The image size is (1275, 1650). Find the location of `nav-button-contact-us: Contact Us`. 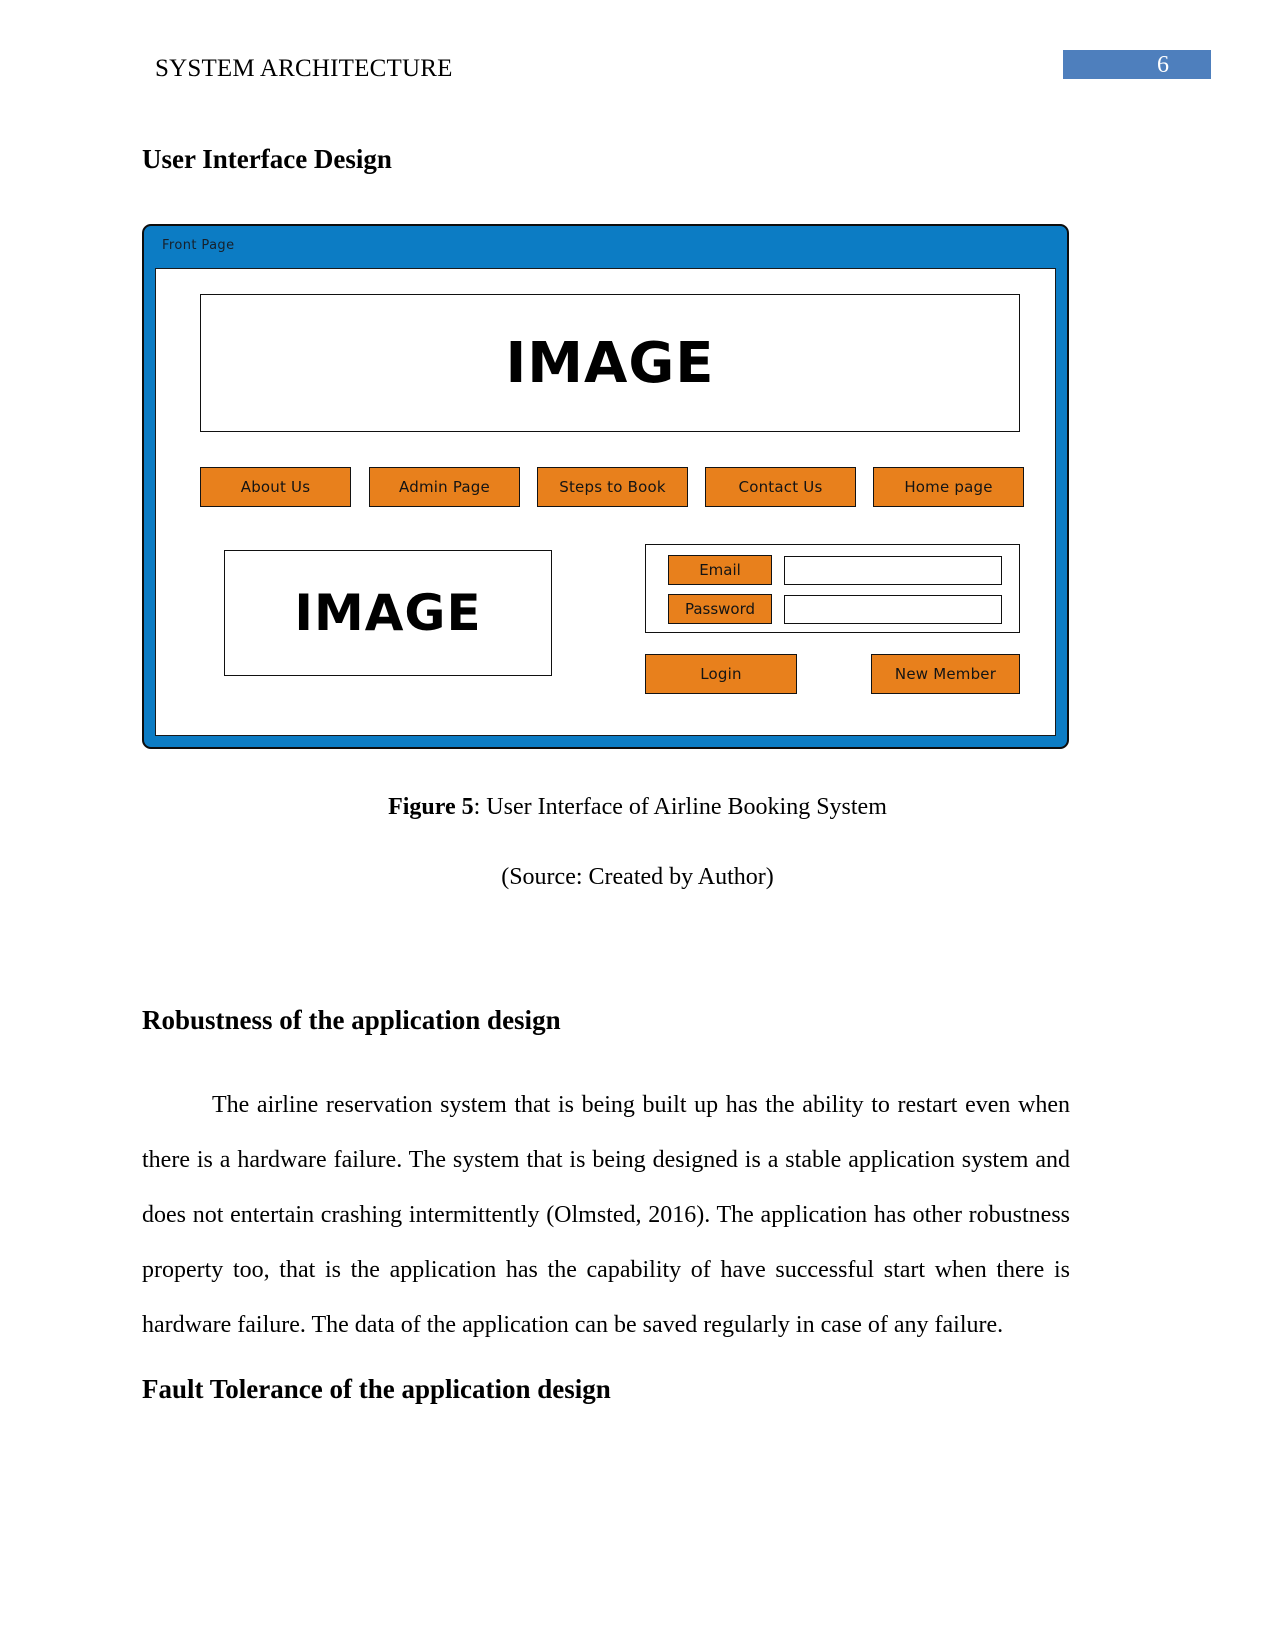

nav-button-contact-us: Contact Us is located at coordinates (780, 487).